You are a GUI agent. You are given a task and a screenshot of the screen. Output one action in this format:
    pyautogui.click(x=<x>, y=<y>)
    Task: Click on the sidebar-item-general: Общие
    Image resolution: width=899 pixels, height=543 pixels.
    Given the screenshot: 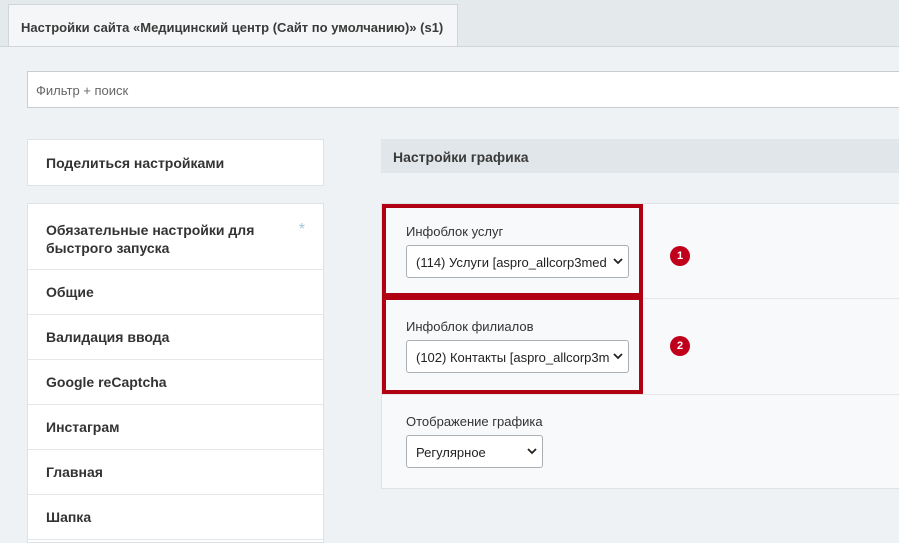 What is the action you would take?
    pyautogui.click(x=175, y=292)
    